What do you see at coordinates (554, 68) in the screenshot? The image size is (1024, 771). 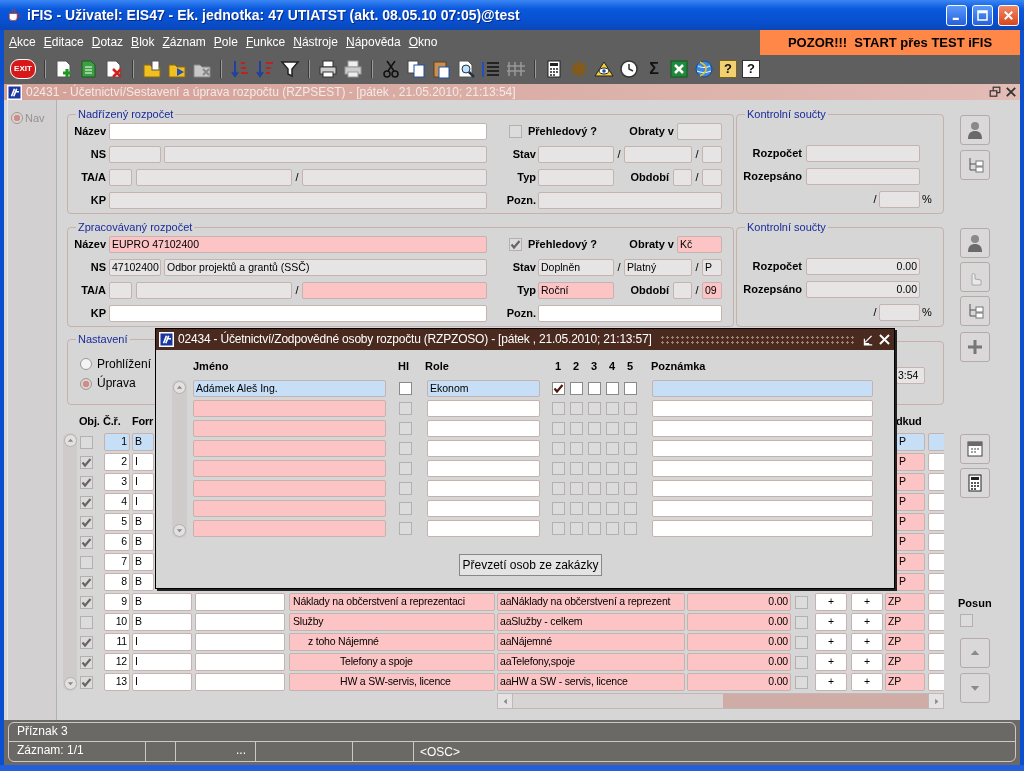 I see `calculator-icon` at bounding box center [554, 68].